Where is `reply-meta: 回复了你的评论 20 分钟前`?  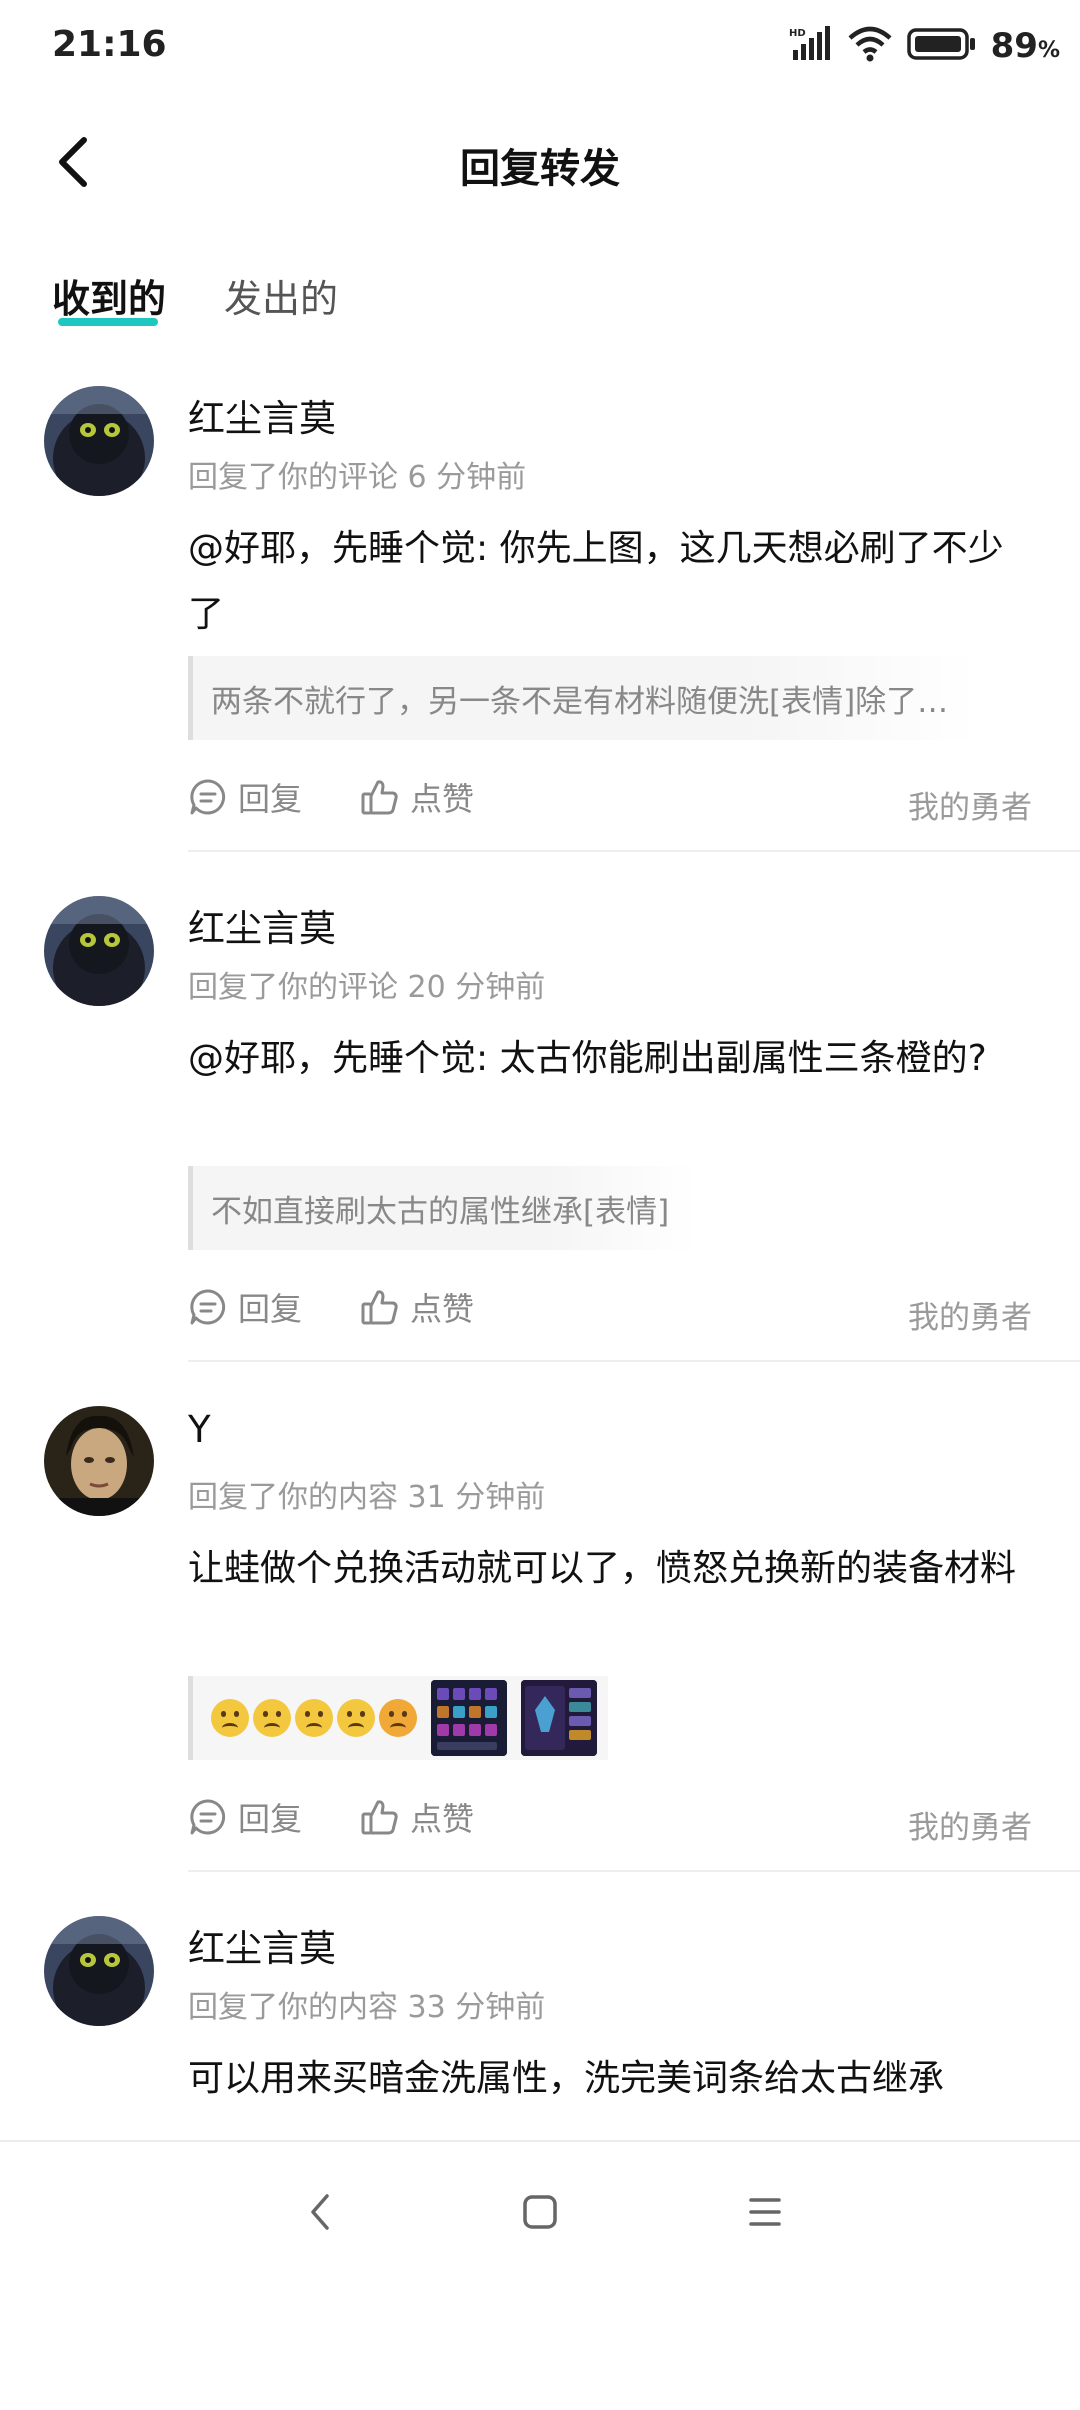
reply-meta: 回复了你的评论 20 分钟前 is located at coordinates (367, 987).